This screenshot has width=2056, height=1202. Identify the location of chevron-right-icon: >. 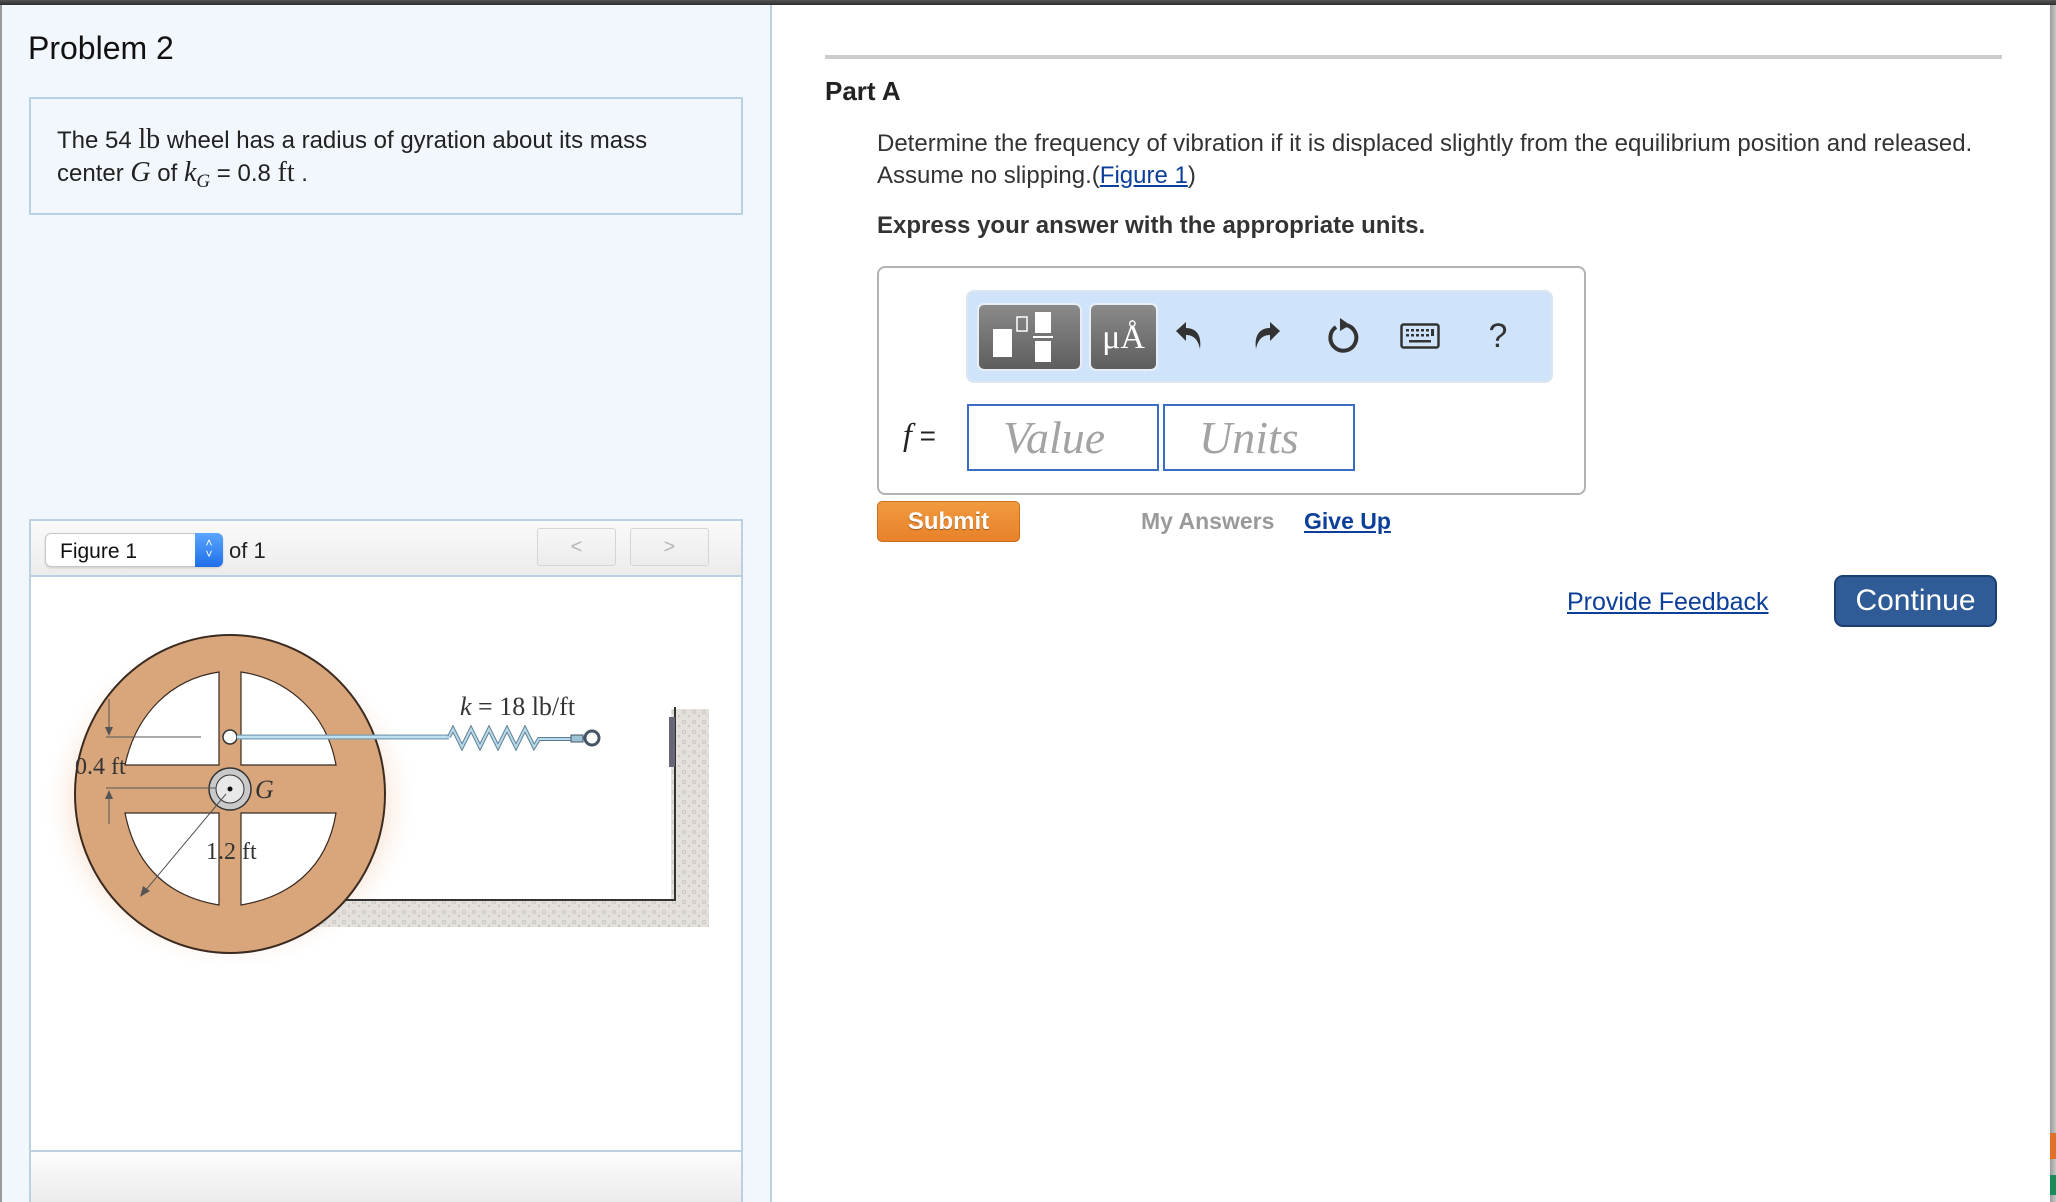
(669, 547).